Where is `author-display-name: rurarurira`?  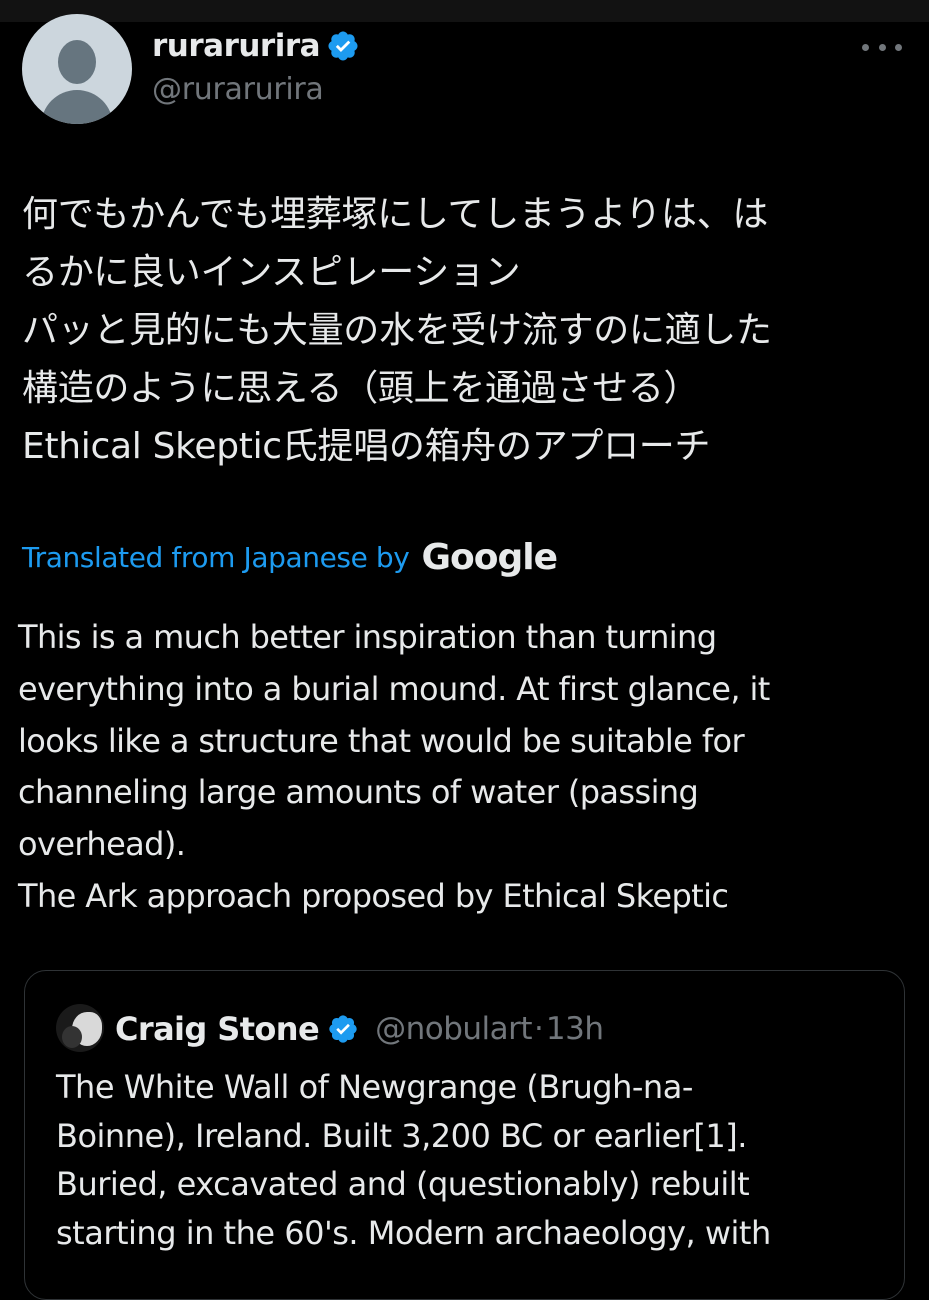 author-display-name: rurarurira is located at coordinates (236, 46).